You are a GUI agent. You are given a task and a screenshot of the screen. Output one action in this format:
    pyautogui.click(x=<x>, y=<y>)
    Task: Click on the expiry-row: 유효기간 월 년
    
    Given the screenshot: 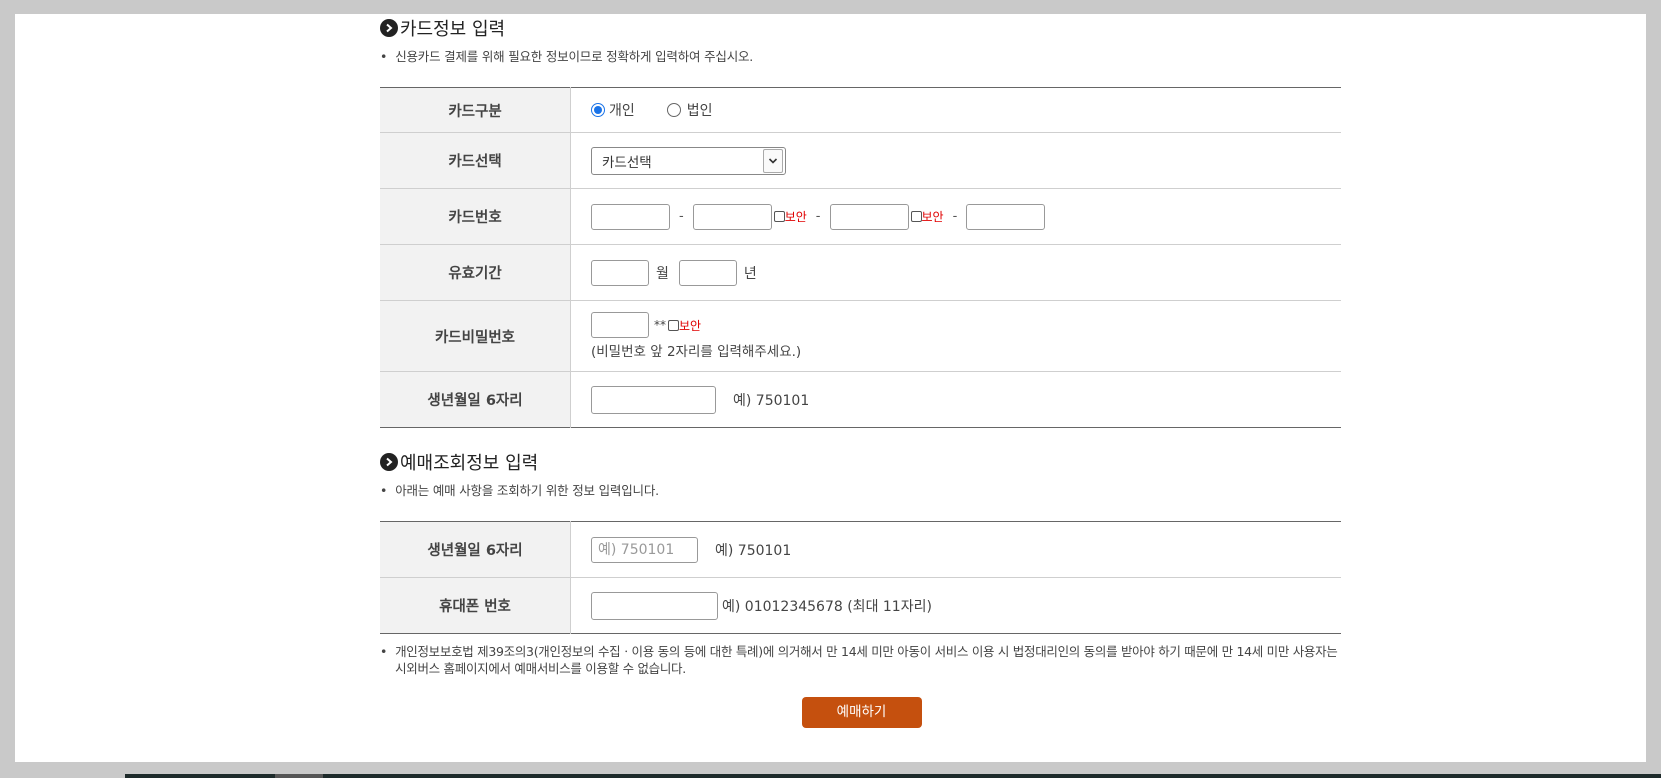 What is the action you would take?
    pyautogui.click(x=860, y=272)
    